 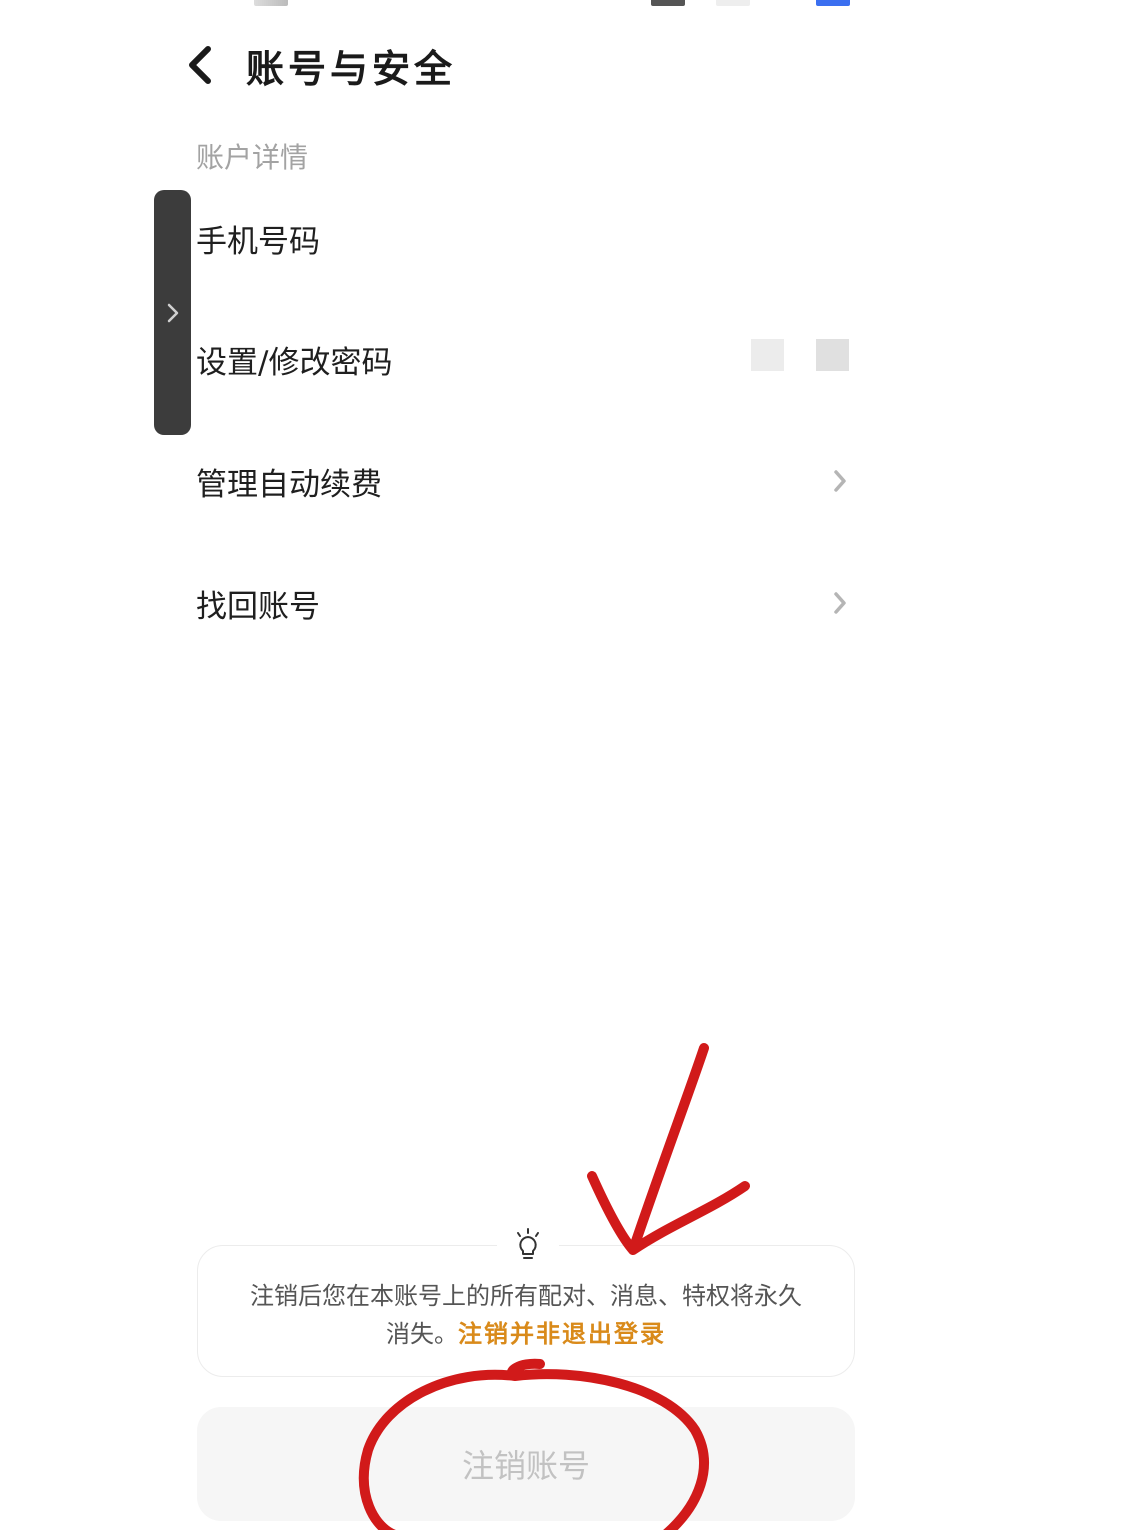 What do you see at coordinates (294, 362) in the screenshot?
I see `row-label: 设置/修改密码` at bounding box center [294, 362].